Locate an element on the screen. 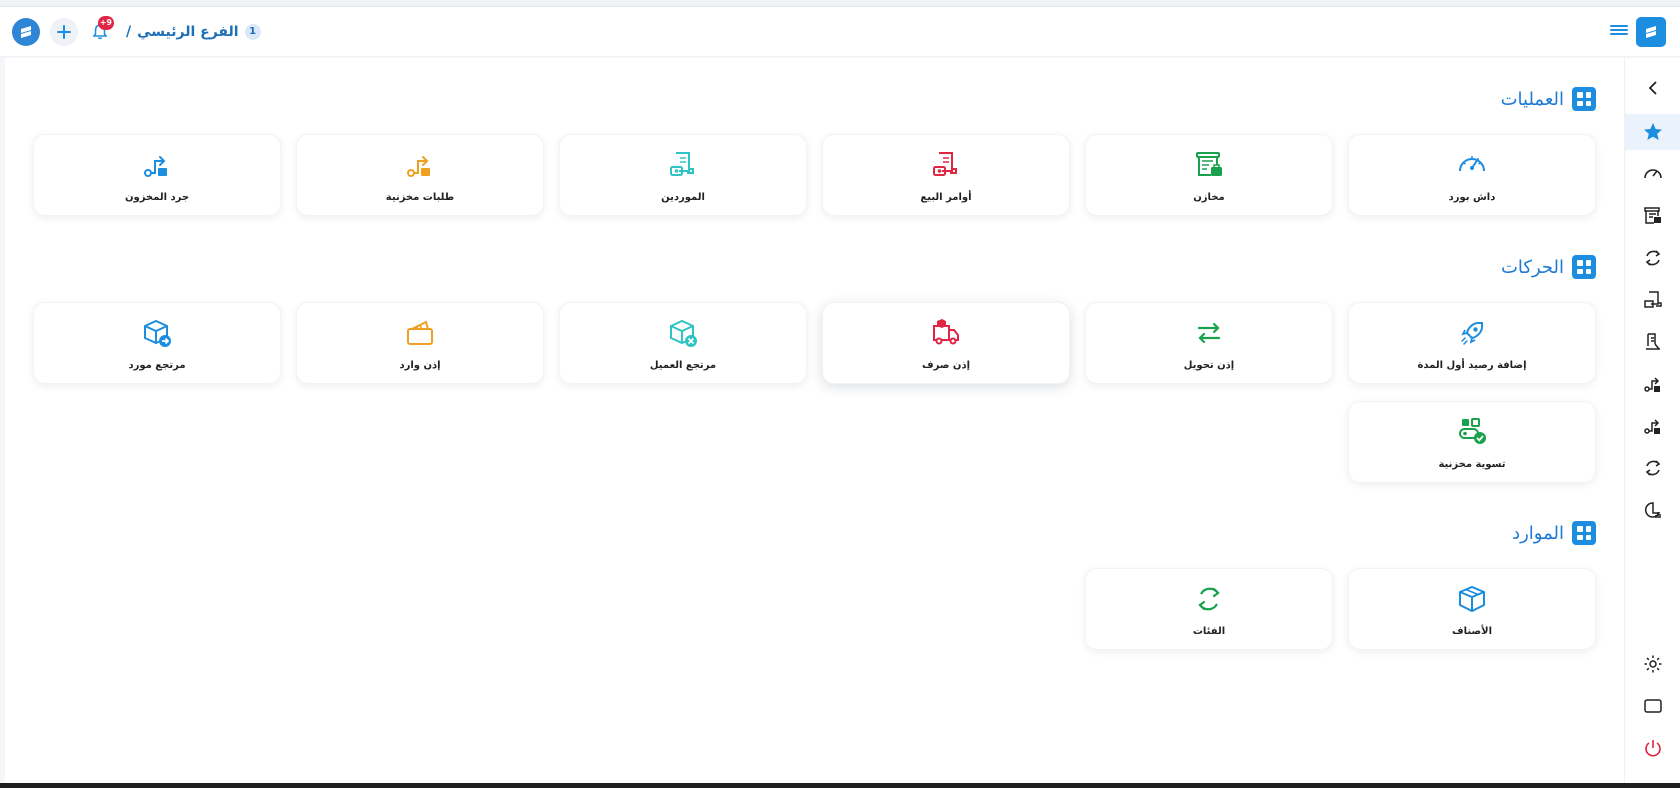 Image resolution: width=1680 pixels, height=788 pixels. inventory-scale-icon is located at coordinates (1653, 341).